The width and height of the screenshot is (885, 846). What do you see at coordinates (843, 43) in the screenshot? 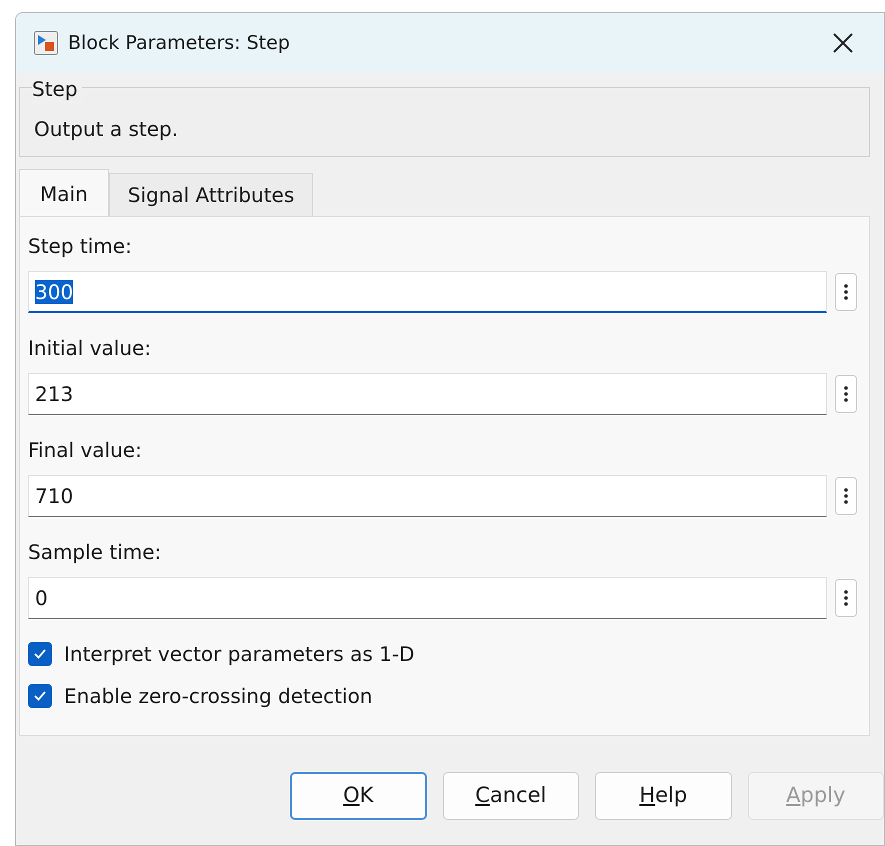
I see `close-icon` at bounding box center [843, 43].